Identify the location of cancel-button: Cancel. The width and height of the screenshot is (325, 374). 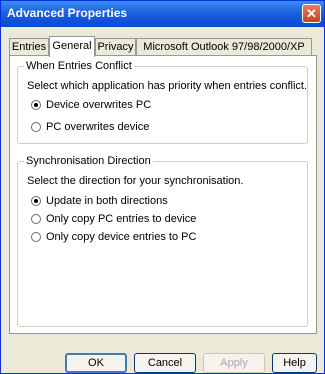
(165, 363).